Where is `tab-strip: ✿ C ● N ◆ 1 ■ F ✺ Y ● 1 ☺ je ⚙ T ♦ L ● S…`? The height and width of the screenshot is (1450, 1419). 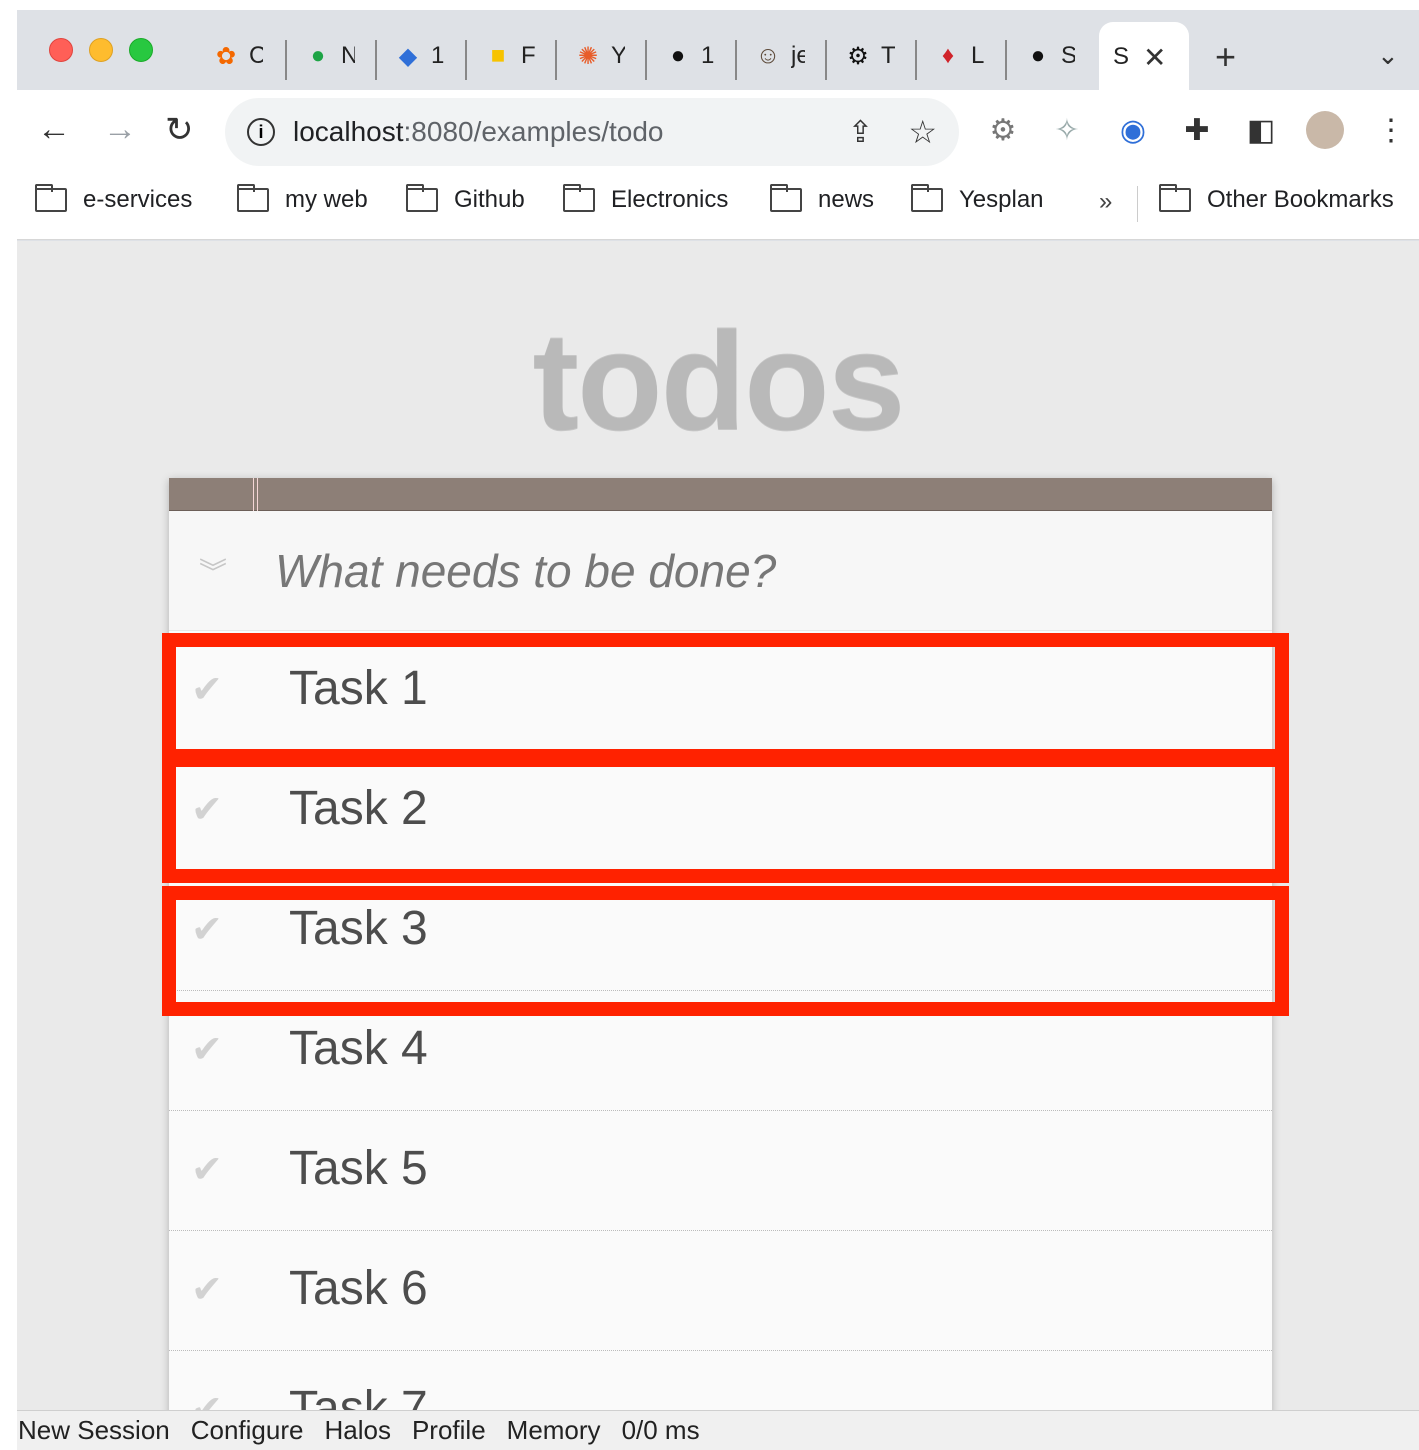 tab-strip: ✿ C ● N ◆ 1 ■ F ✺ Y ● 1 ☺ je ⚙ T ♦ L ● S… is located at coordinates (718, 51).